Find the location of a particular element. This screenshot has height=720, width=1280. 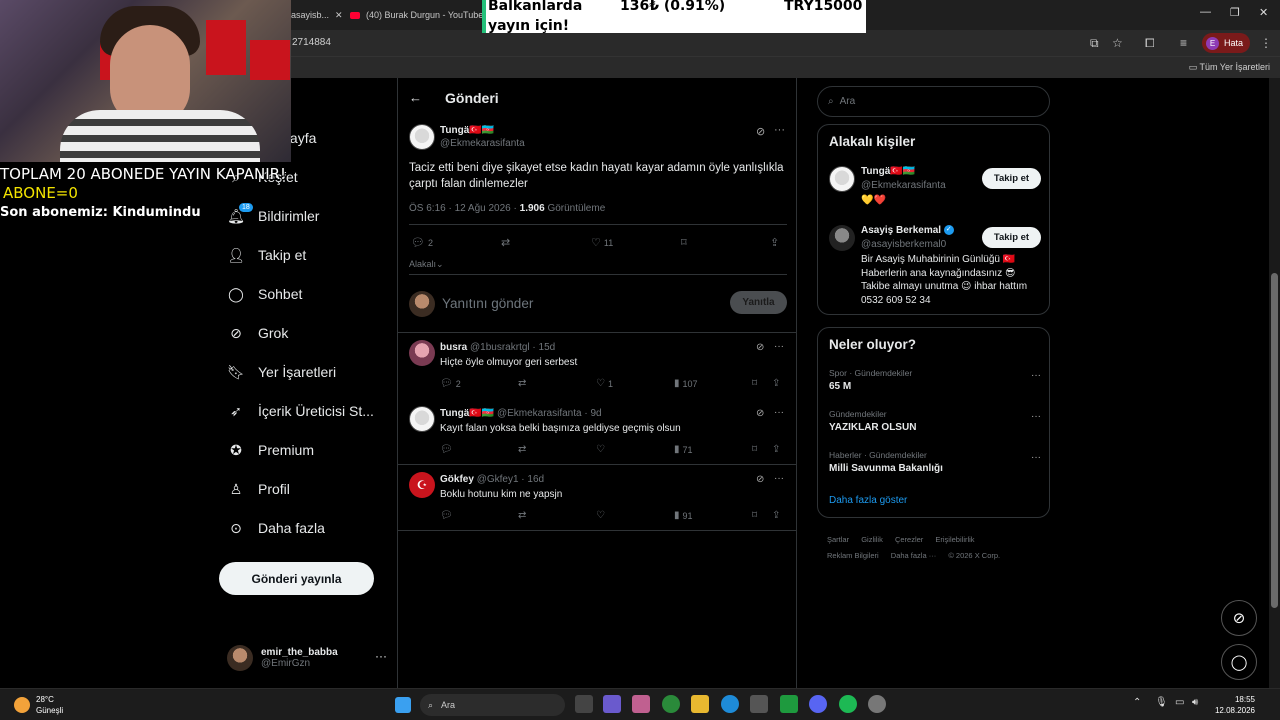

url-field: 2714884 is located at coordinates (311, 42).